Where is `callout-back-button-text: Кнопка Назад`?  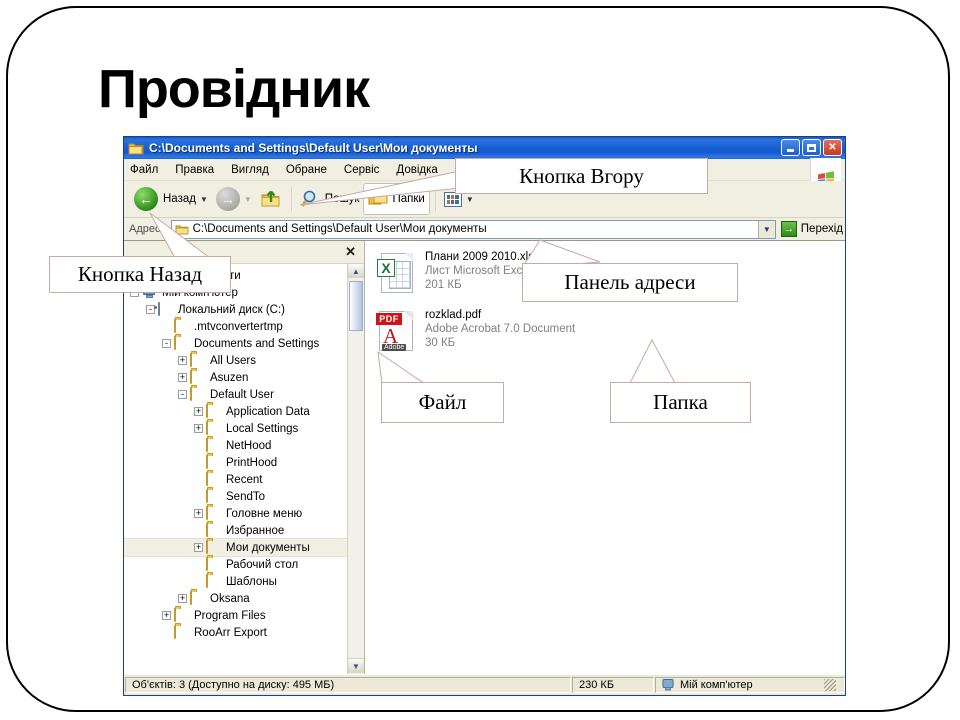 callout-back-button-text: Кнопка Назад is located at coordinates (140, 274).